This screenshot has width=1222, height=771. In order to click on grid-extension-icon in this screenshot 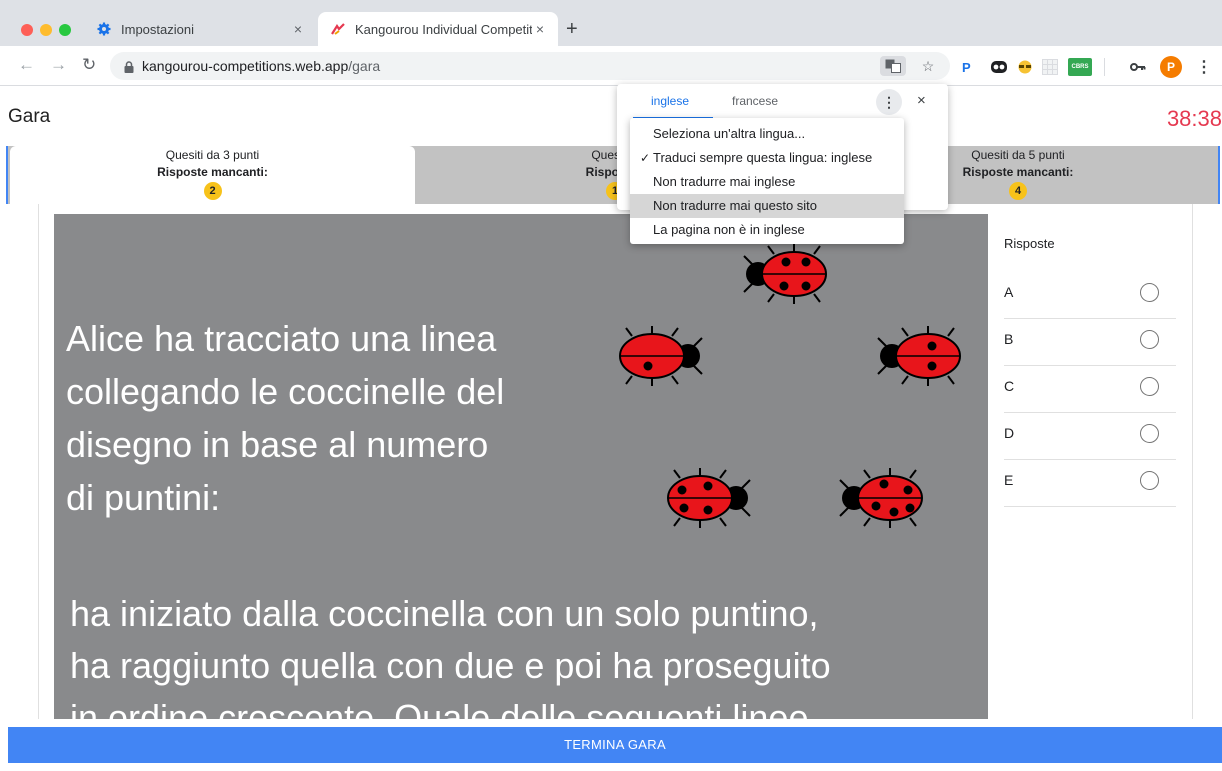, I will do `click(1050, 67)`.